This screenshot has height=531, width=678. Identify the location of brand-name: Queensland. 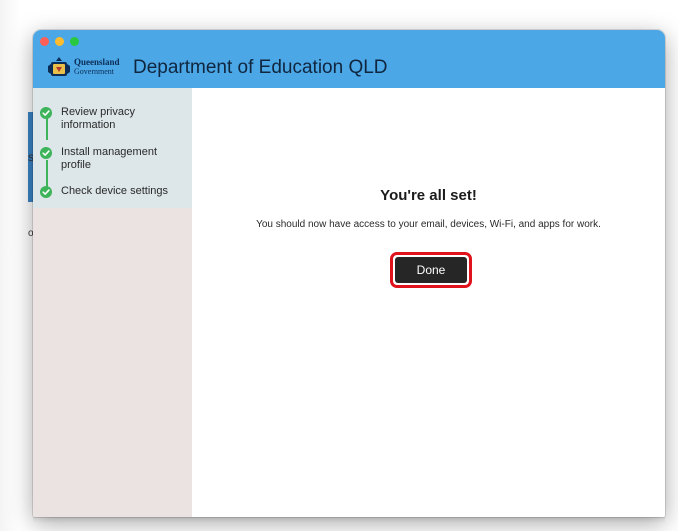
(97, 62).